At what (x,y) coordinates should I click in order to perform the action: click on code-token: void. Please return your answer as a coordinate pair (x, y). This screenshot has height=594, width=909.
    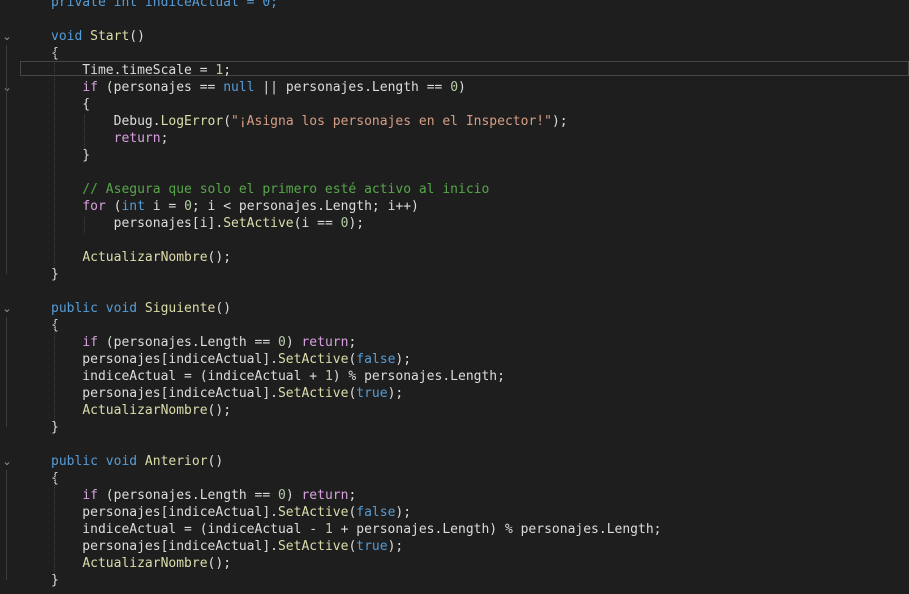
    Looking at the image, I should click on (71, 36).